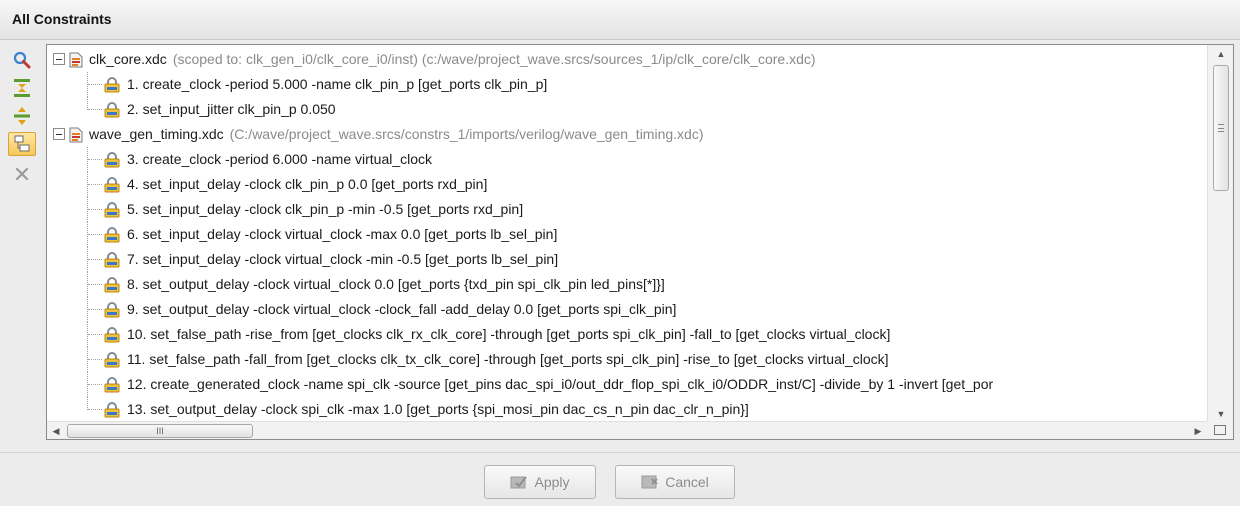  Describe the element at coordinates (128, 59) in the screenshot. I see `file-name: clk_core.xdc` at that location.